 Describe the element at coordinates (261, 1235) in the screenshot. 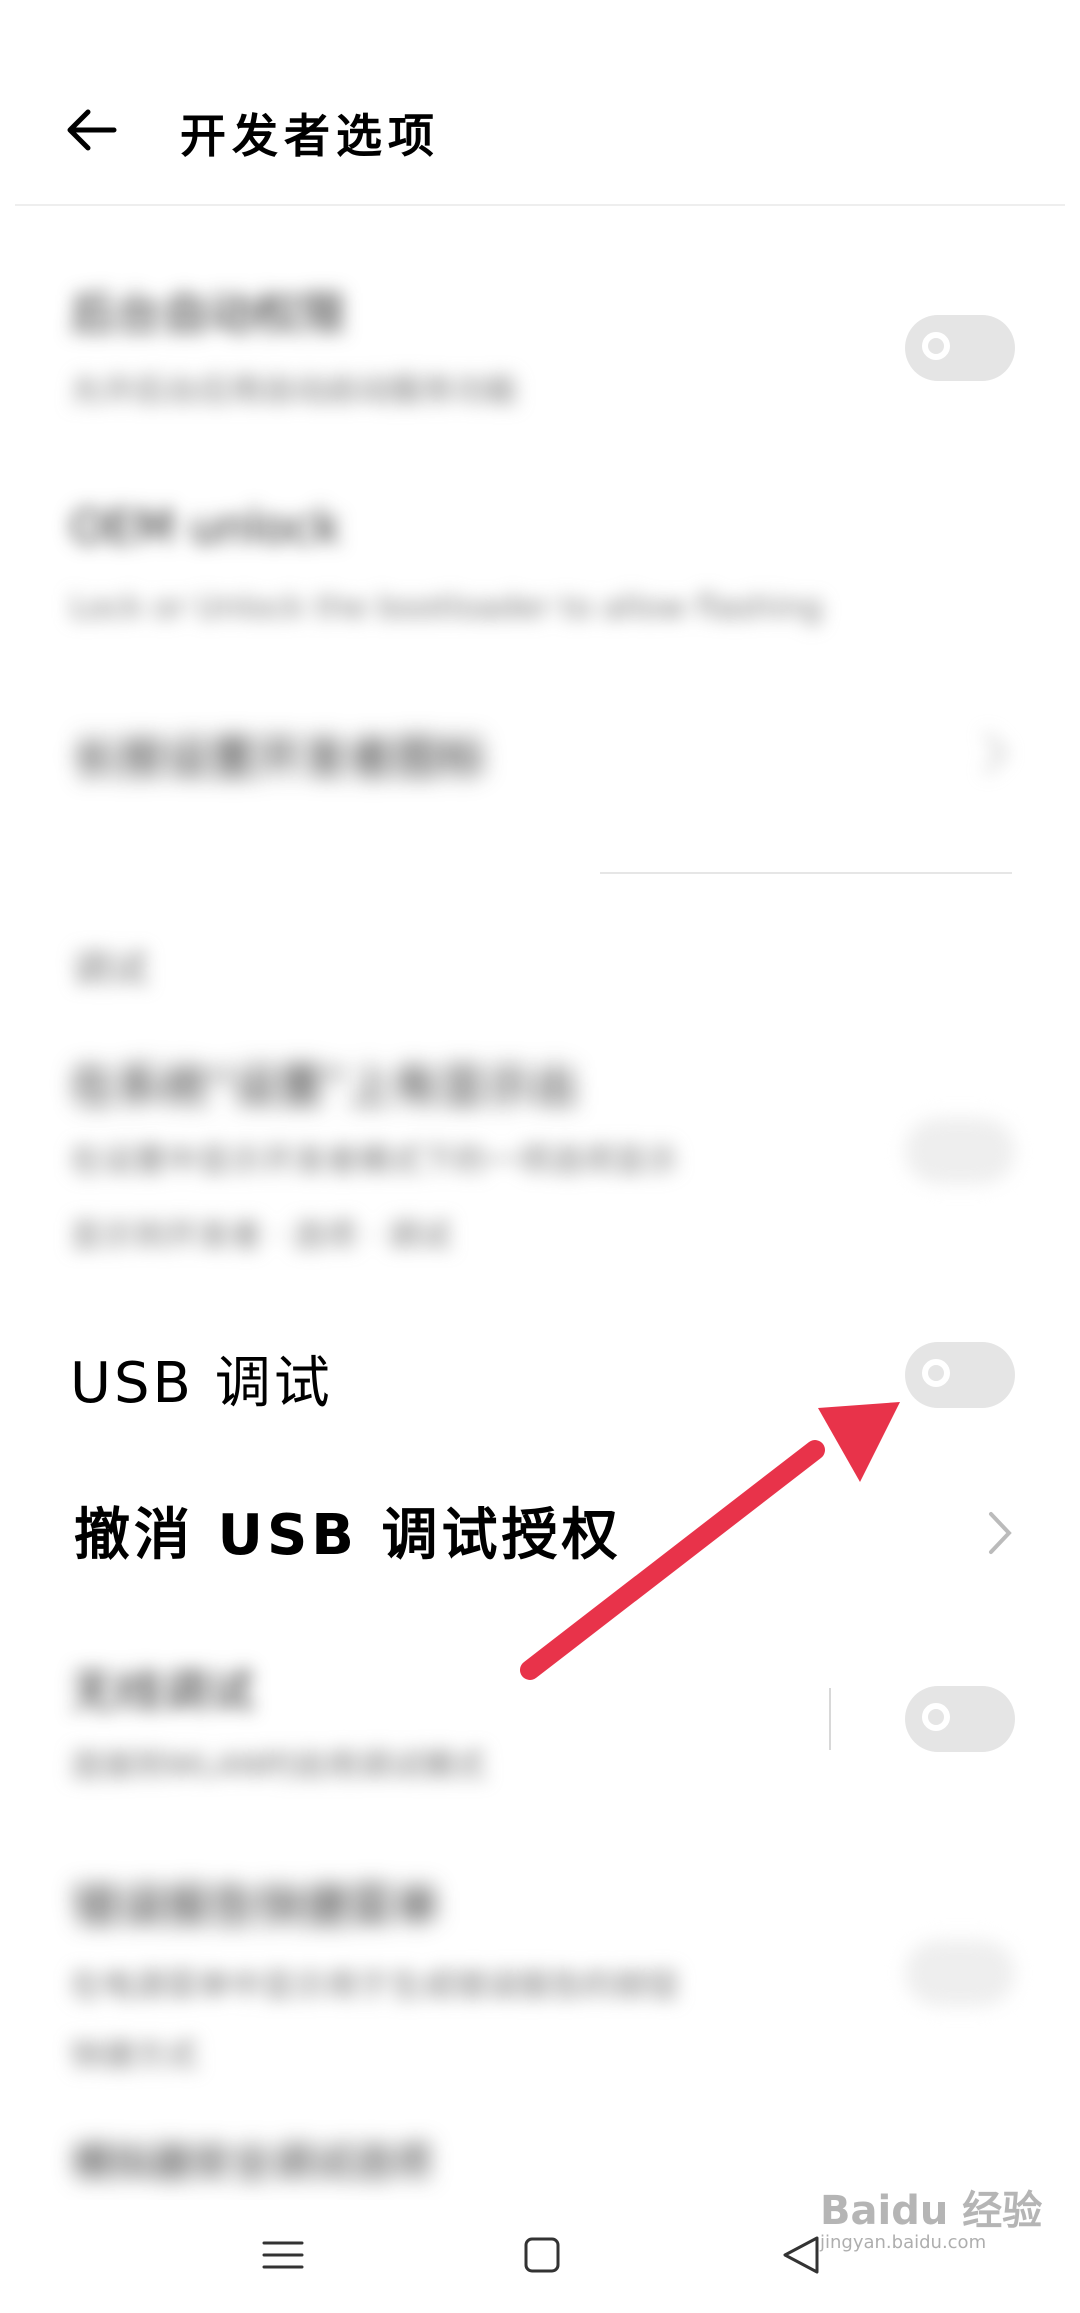

I see `item-subtitle-2: 显示到开发者 · 选项 · 调试` at that location.